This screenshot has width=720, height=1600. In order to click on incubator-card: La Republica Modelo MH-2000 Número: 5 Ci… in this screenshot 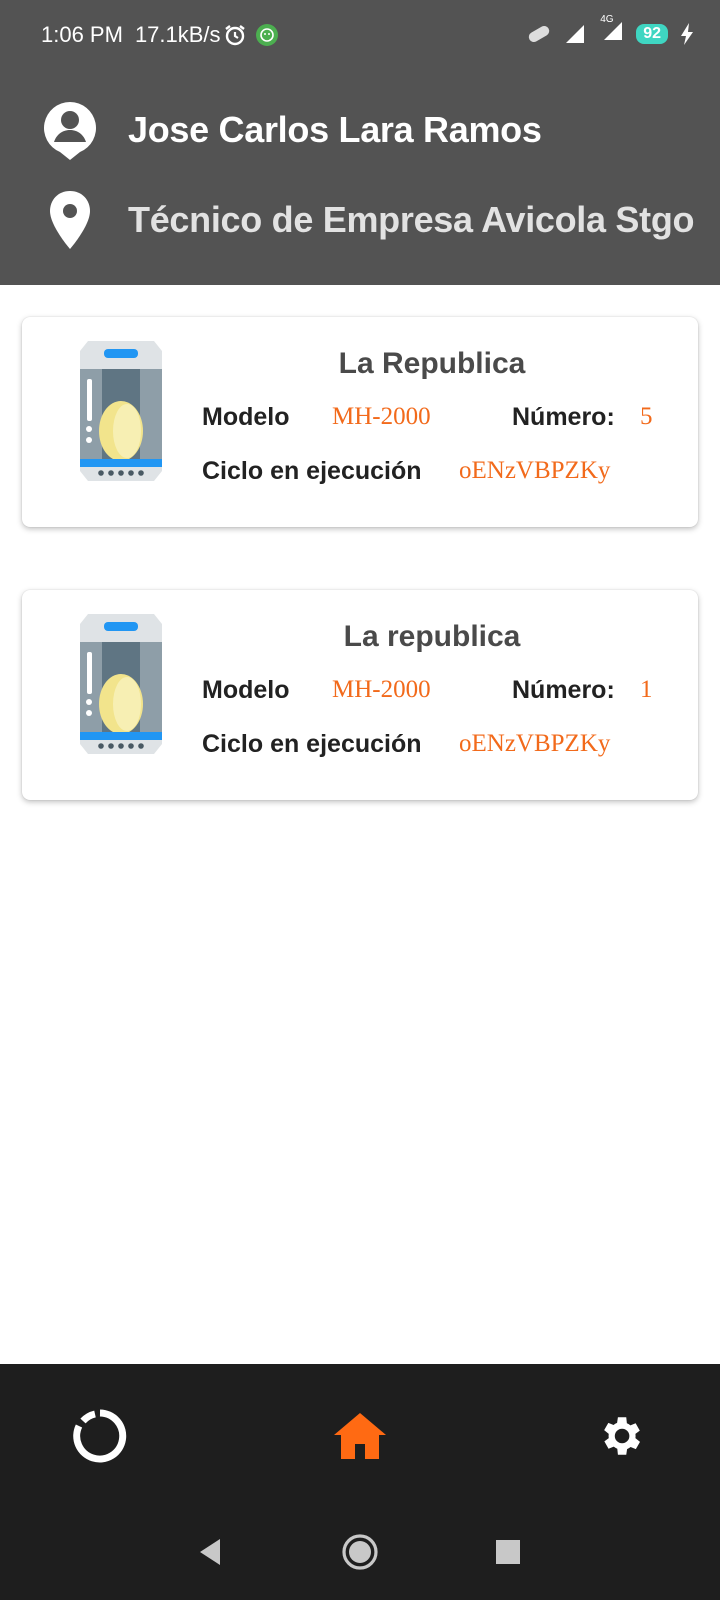, I will do `click(360, 422)`.